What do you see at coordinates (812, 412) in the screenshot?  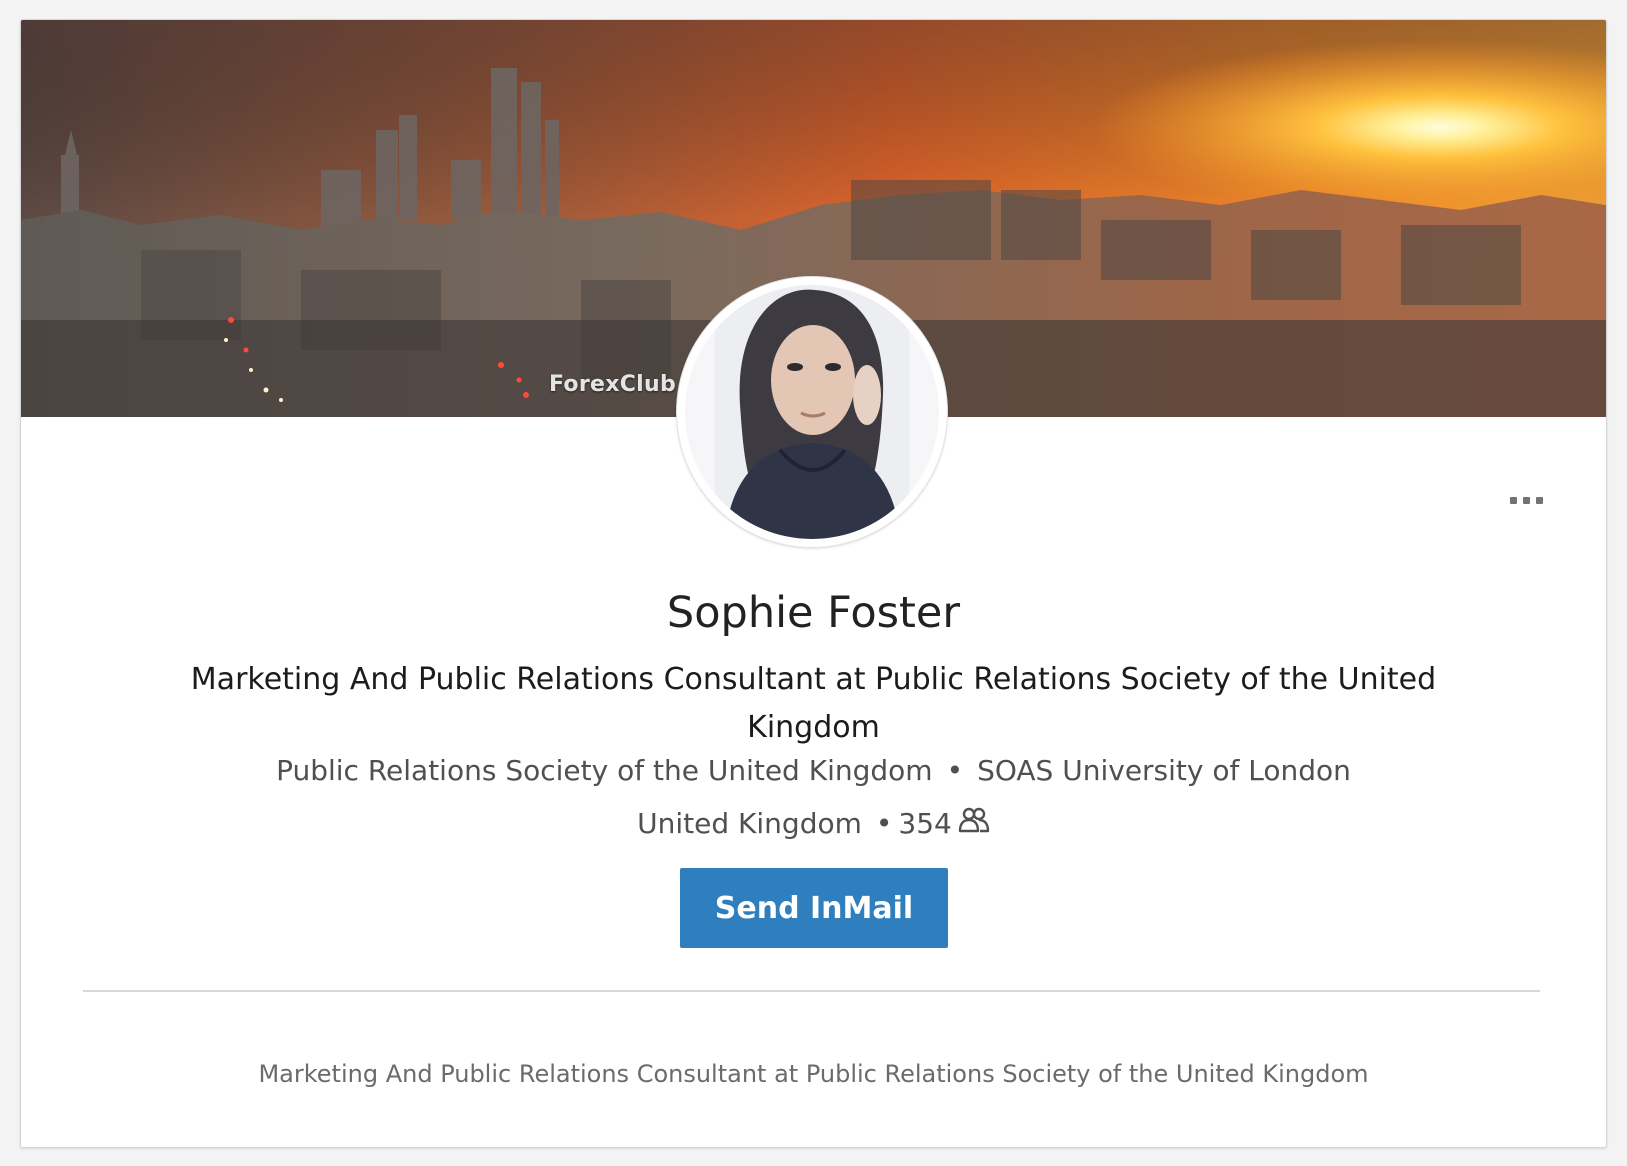 I see `profile-photo` at bounding box center [812, 412].